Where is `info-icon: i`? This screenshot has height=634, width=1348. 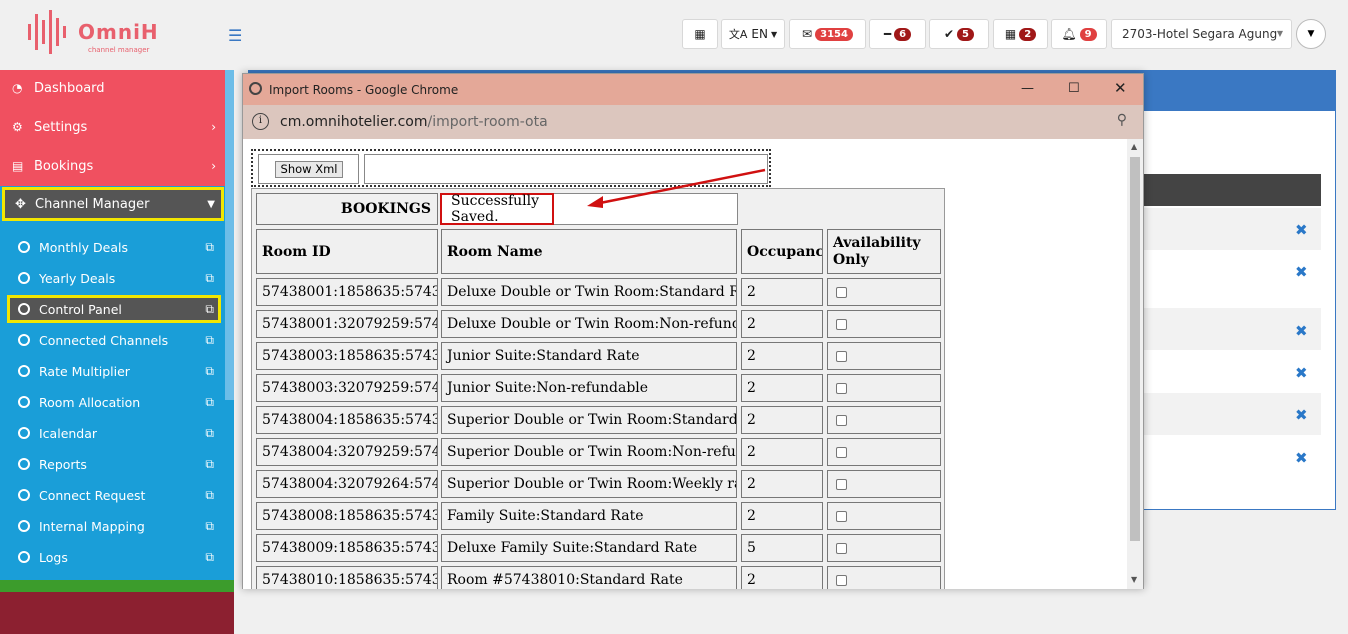 info-icon: i is located at coordinates (260, 121).